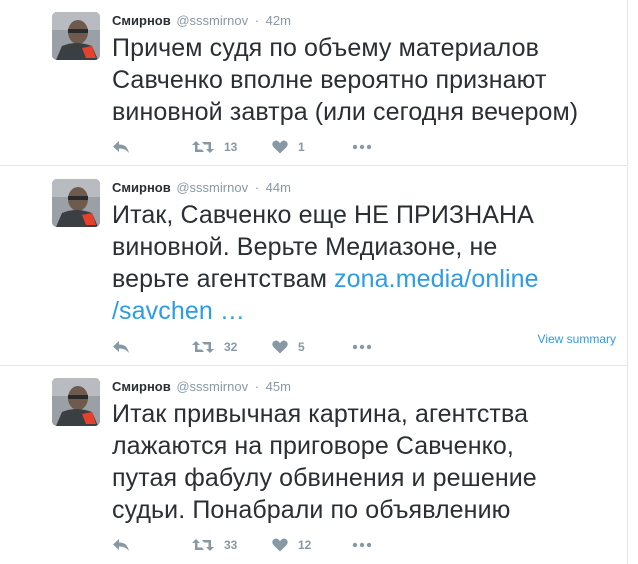 The height and width of the screenshot is (564, 638). Describe the element at coordinates (436, 279) in the screenshot. I see `tweet-link: zona.media/online` at that location.